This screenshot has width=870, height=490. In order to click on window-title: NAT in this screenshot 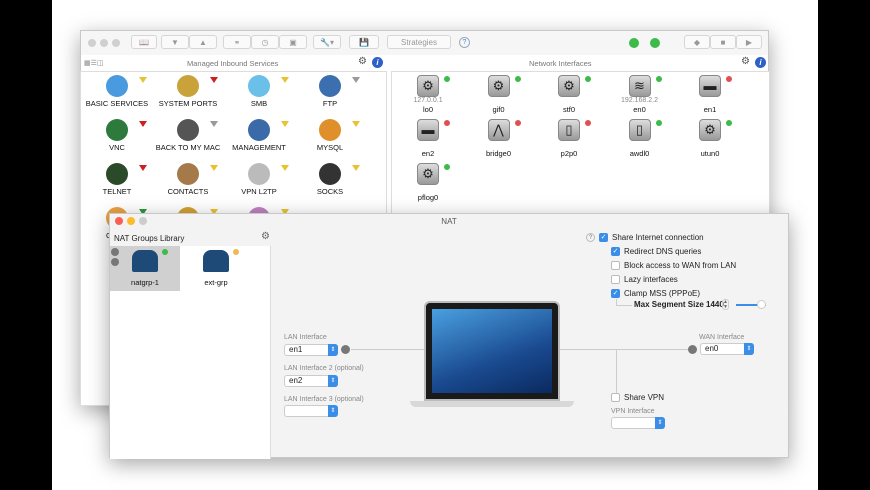, I will do `click(449, 221)`.